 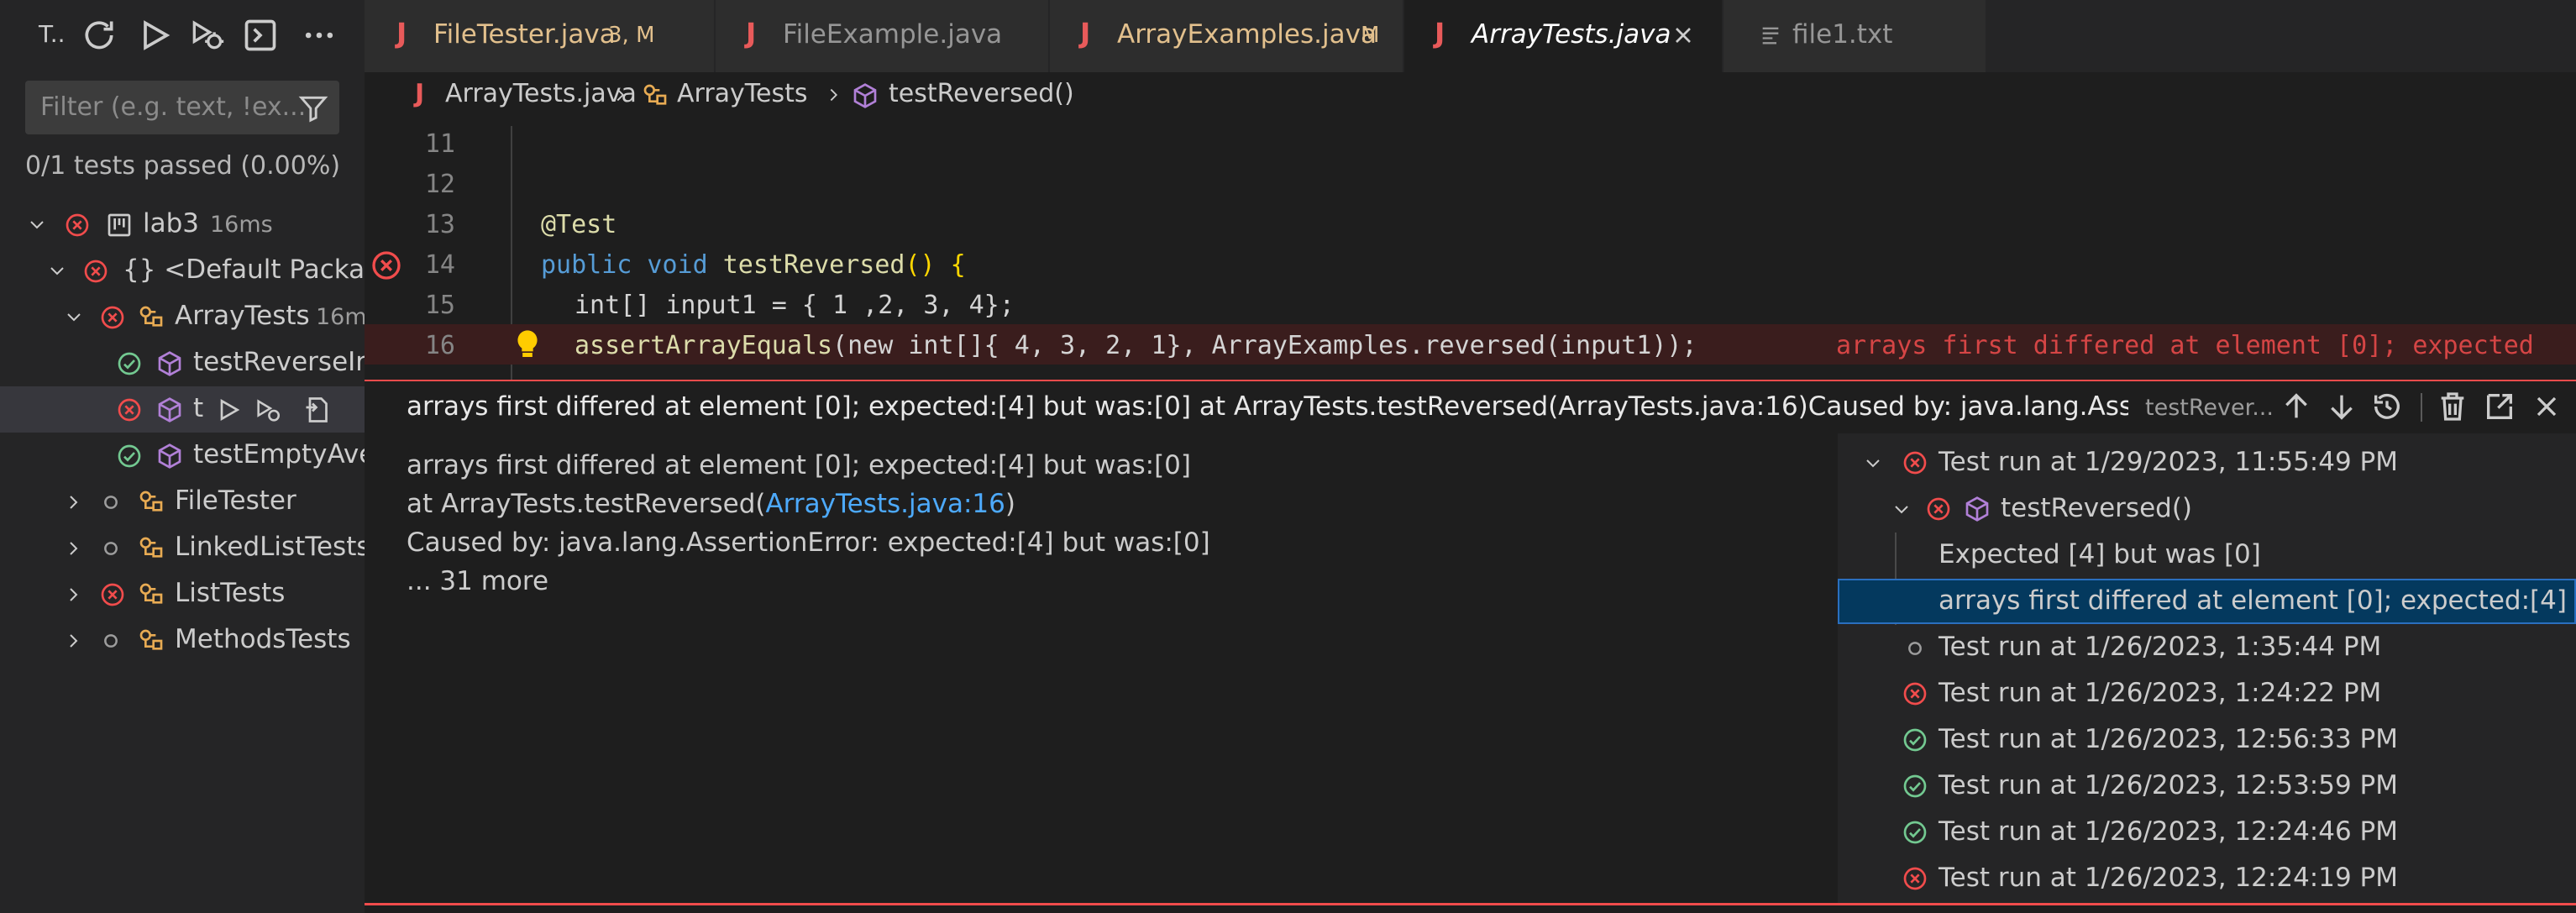 What do you see at coordinates (1247, 34) in the screenshot?
I see `tab-label: ArrayExamples.java` at bounding box center [1247, 34].